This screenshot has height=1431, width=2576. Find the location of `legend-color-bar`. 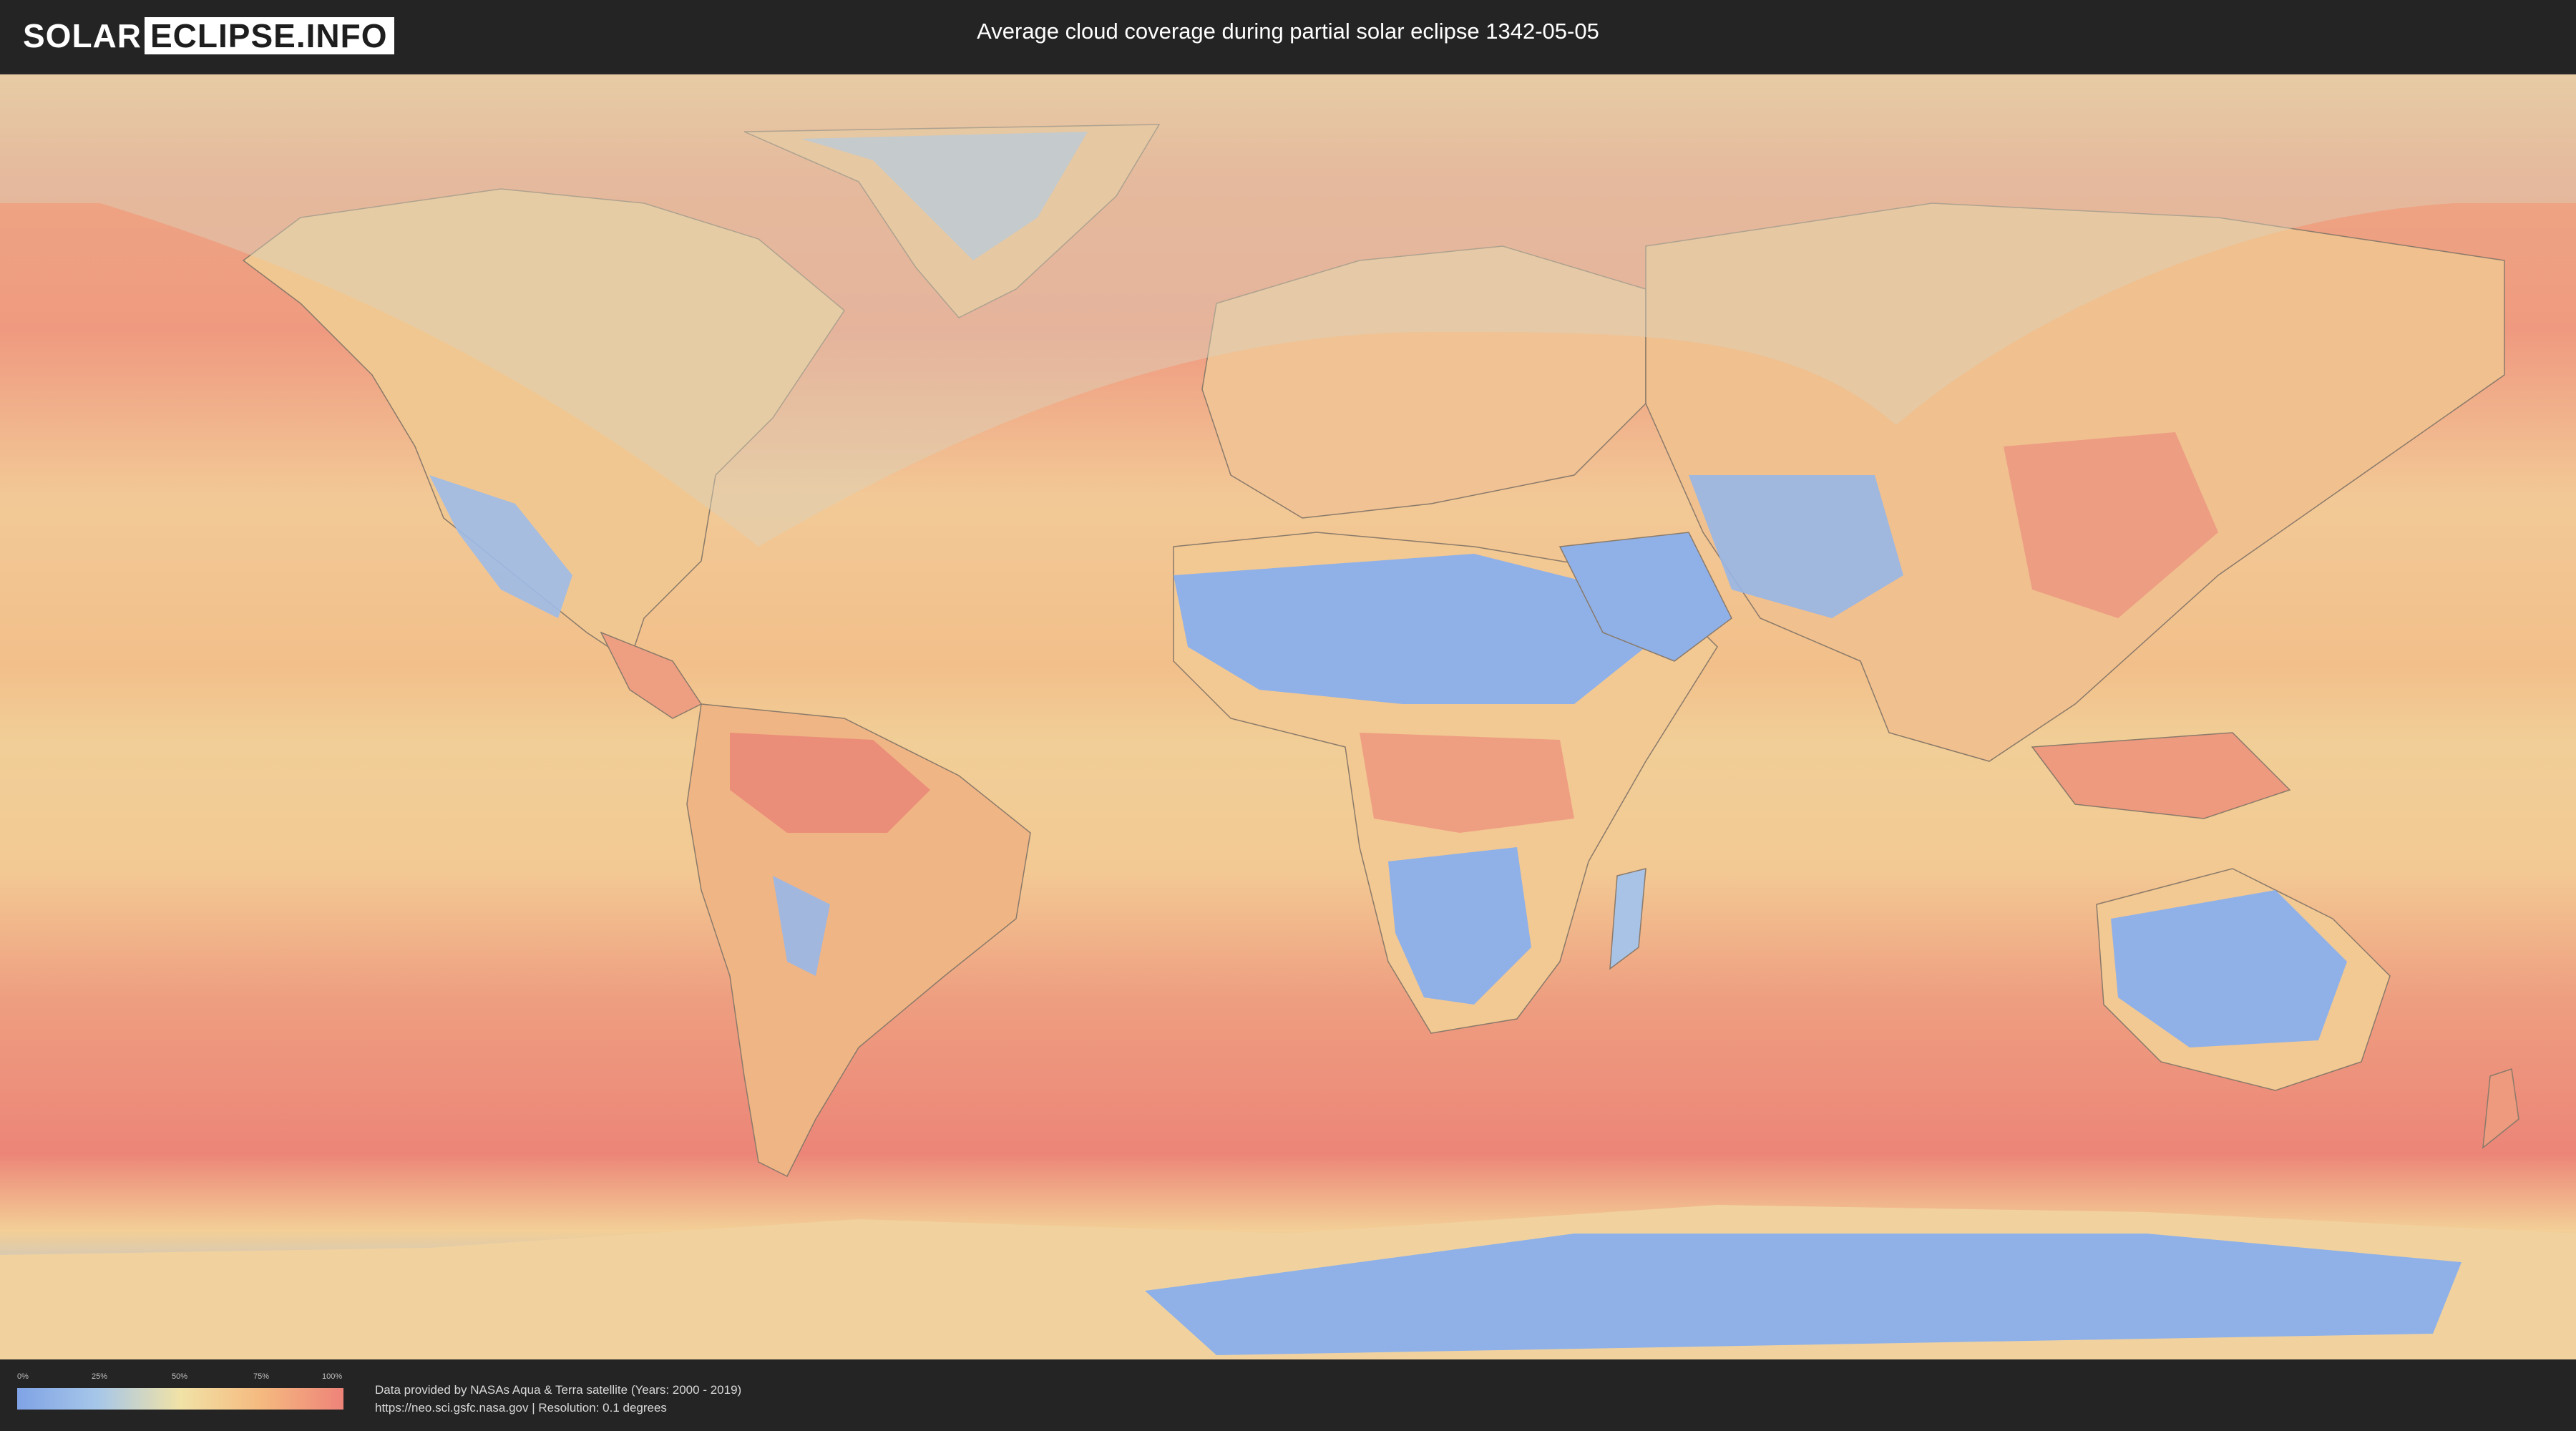

legend-color-bar is located at coordinates (180, 1399).